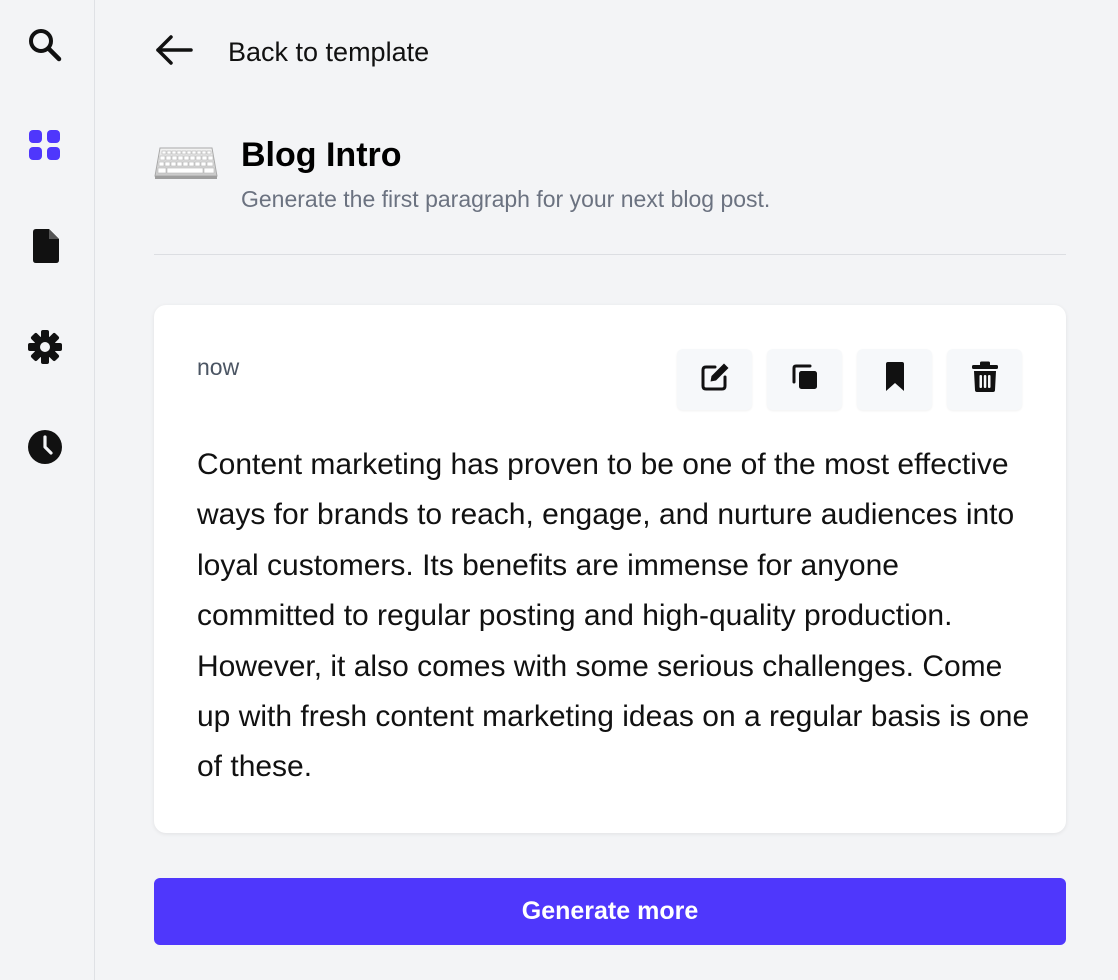  What do you see at coordinates (45, 447) in the screenshot?
I see `clock-icon` at bounding box center [45, 447].